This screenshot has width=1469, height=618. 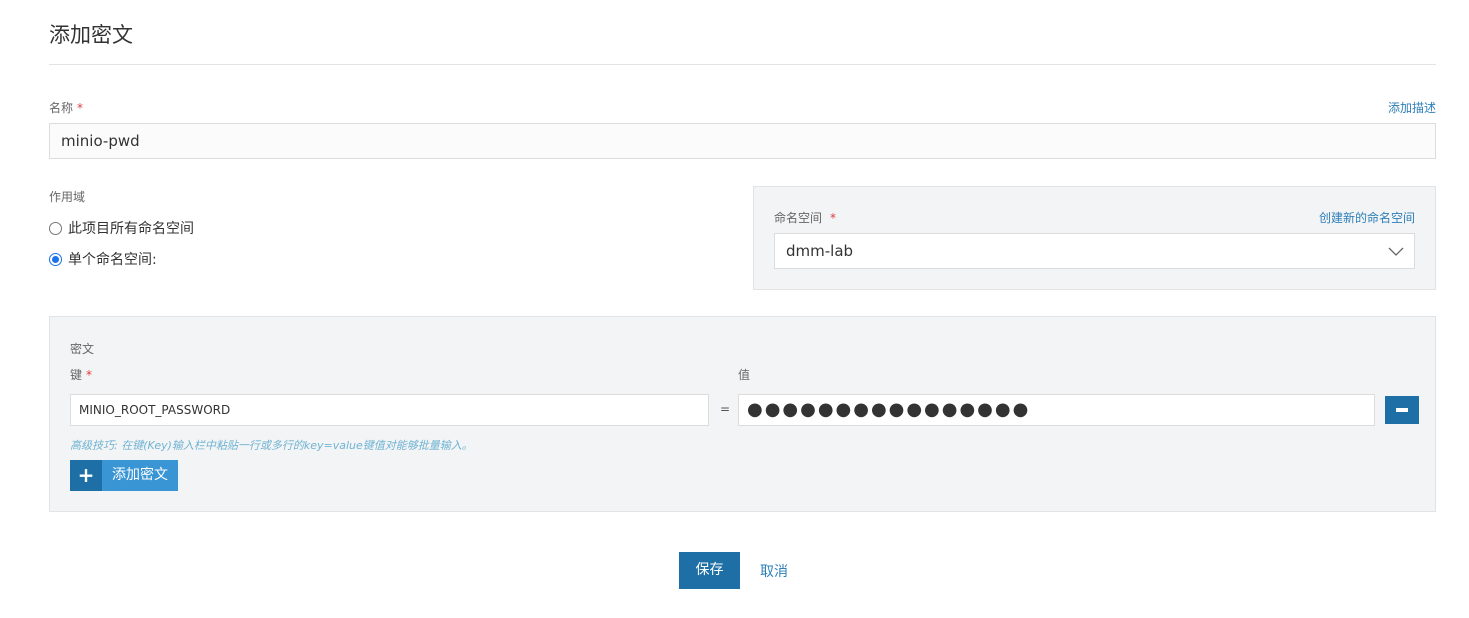 I want to click on name-label-text: 名称, so click(x=61, y=108).